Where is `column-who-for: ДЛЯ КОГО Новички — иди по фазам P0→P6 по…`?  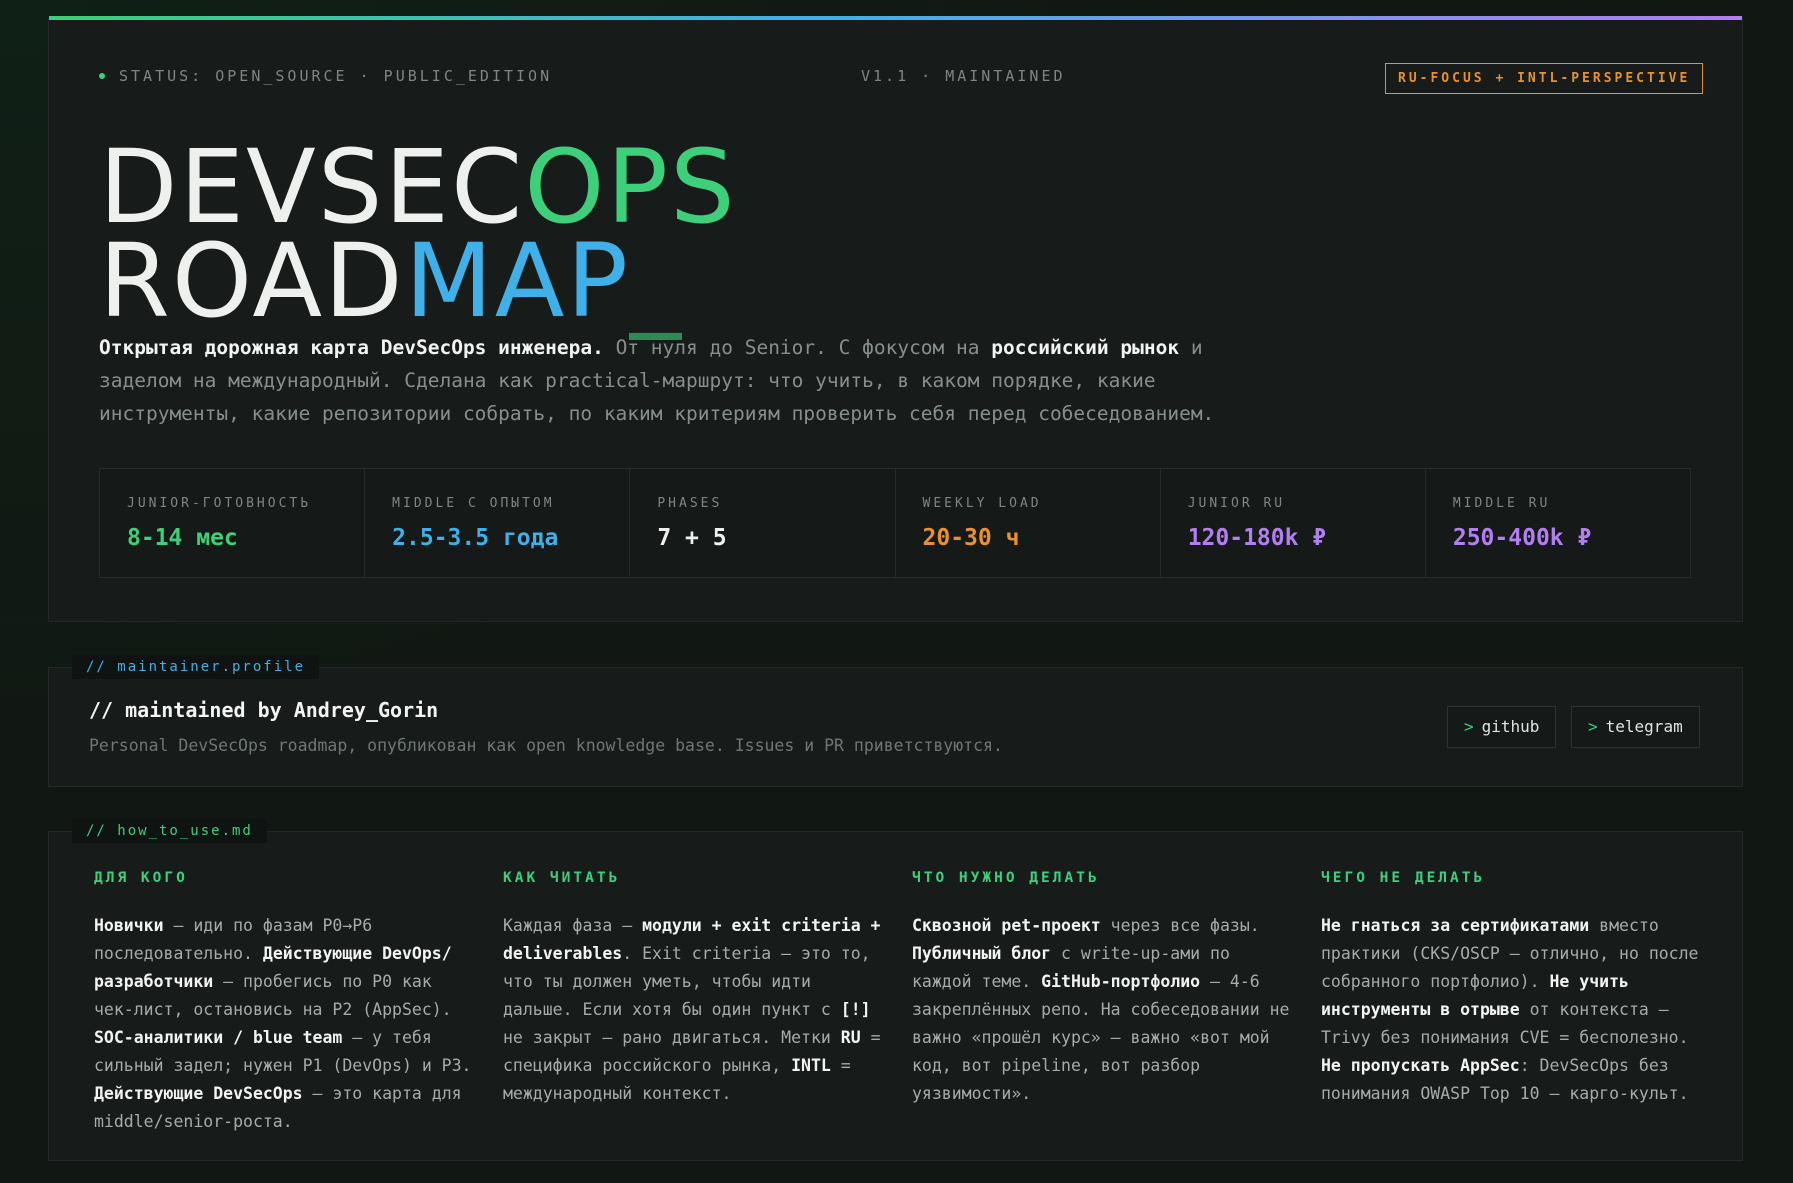 column-who-for: ДЛЯ КОГО Новички — иди по фазам P0→P6 по… is located at coordinates (286, 1003).